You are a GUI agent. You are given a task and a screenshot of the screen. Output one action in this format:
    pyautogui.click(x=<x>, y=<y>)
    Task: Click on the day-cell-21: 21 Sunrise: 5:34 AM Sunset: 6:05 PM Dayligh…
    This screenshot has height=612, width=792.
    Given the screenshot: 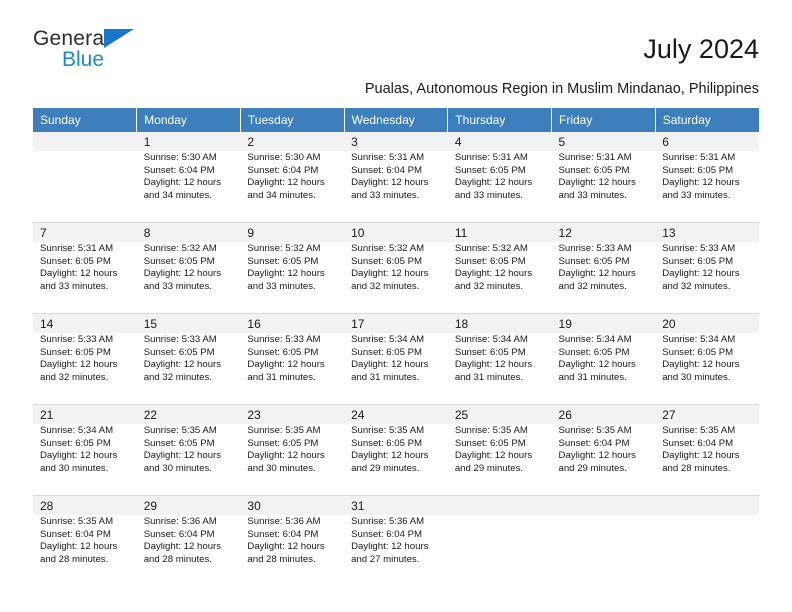 What is the action you would take?
    pyautogui.click(x=85, y=450)
    